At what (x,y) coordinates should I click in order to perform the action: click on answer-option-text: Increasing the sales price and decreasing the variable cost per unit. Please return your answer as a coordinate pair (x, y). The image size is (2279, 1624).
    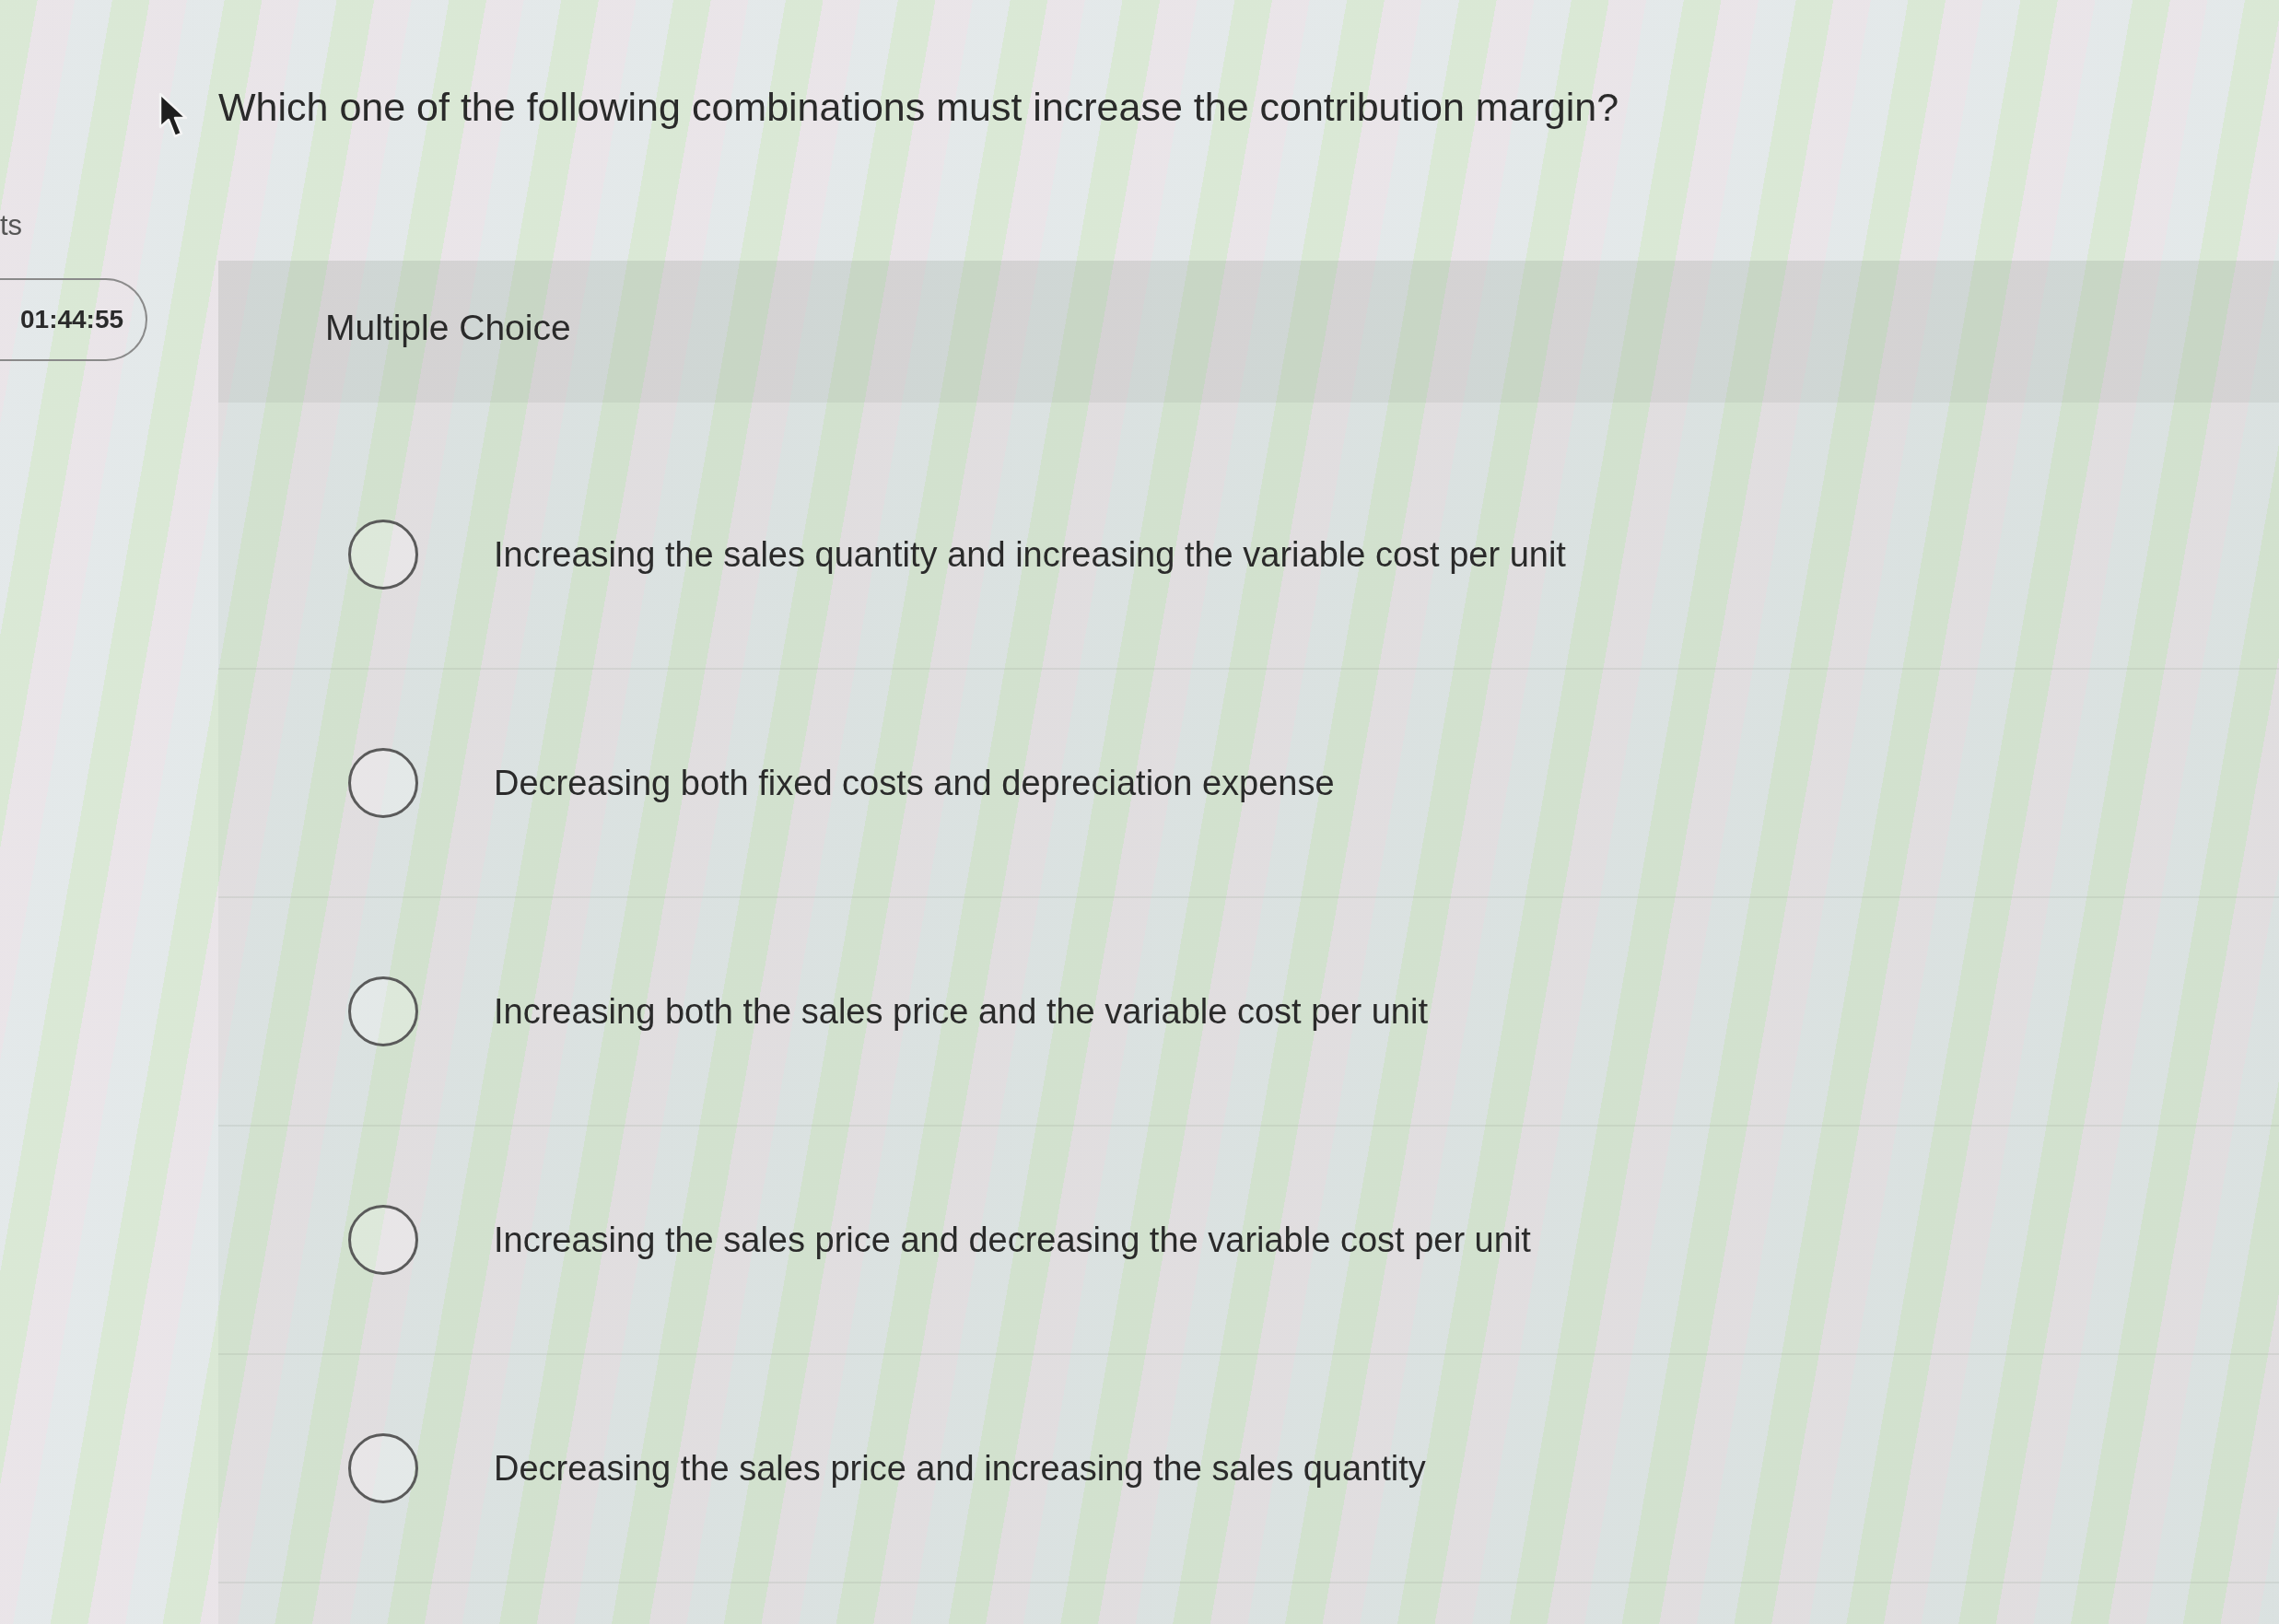
    Looking at the image, I should click on (1013, 1240).